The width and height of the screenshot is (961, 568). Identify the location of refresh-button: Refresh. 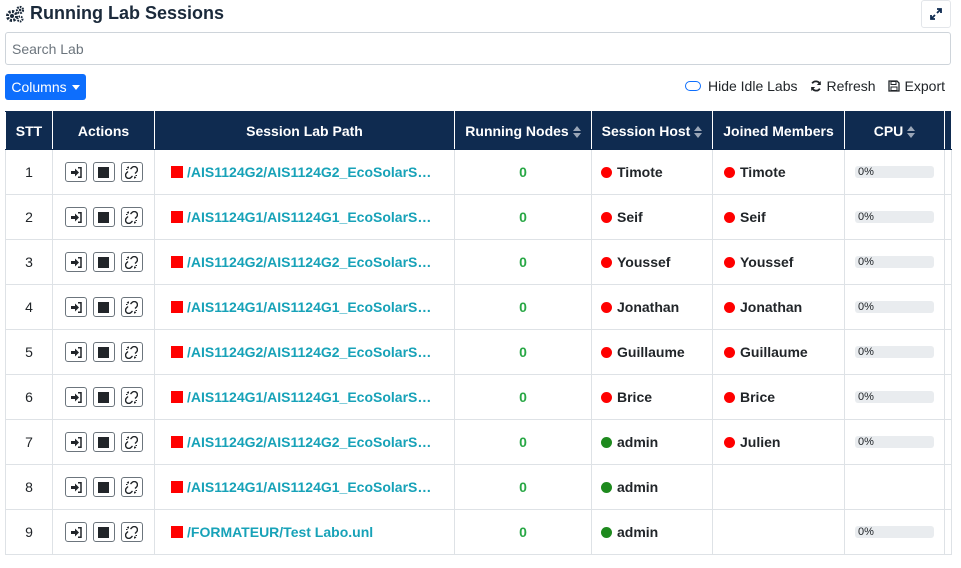
(843, 86).